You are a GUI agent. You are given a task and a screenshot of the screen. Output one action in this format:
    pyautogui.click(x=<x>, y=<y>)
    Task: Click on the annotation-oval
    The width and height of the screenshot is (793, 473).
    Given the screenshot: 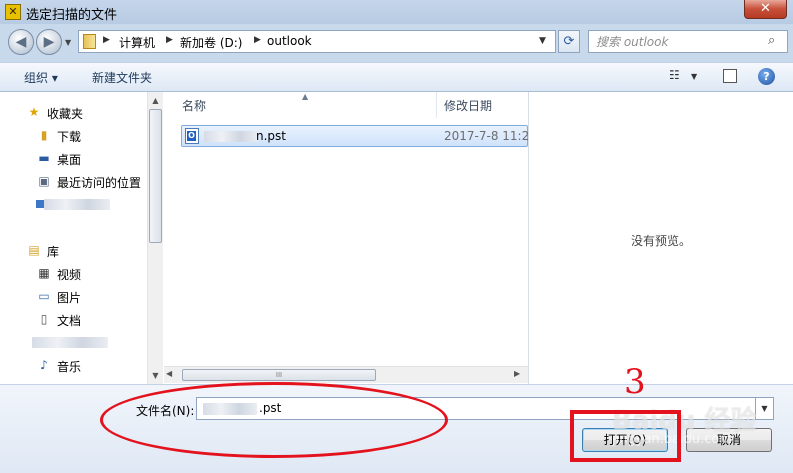 What is the action you would take?
    pyautogui.click(x=274, y=420)
    